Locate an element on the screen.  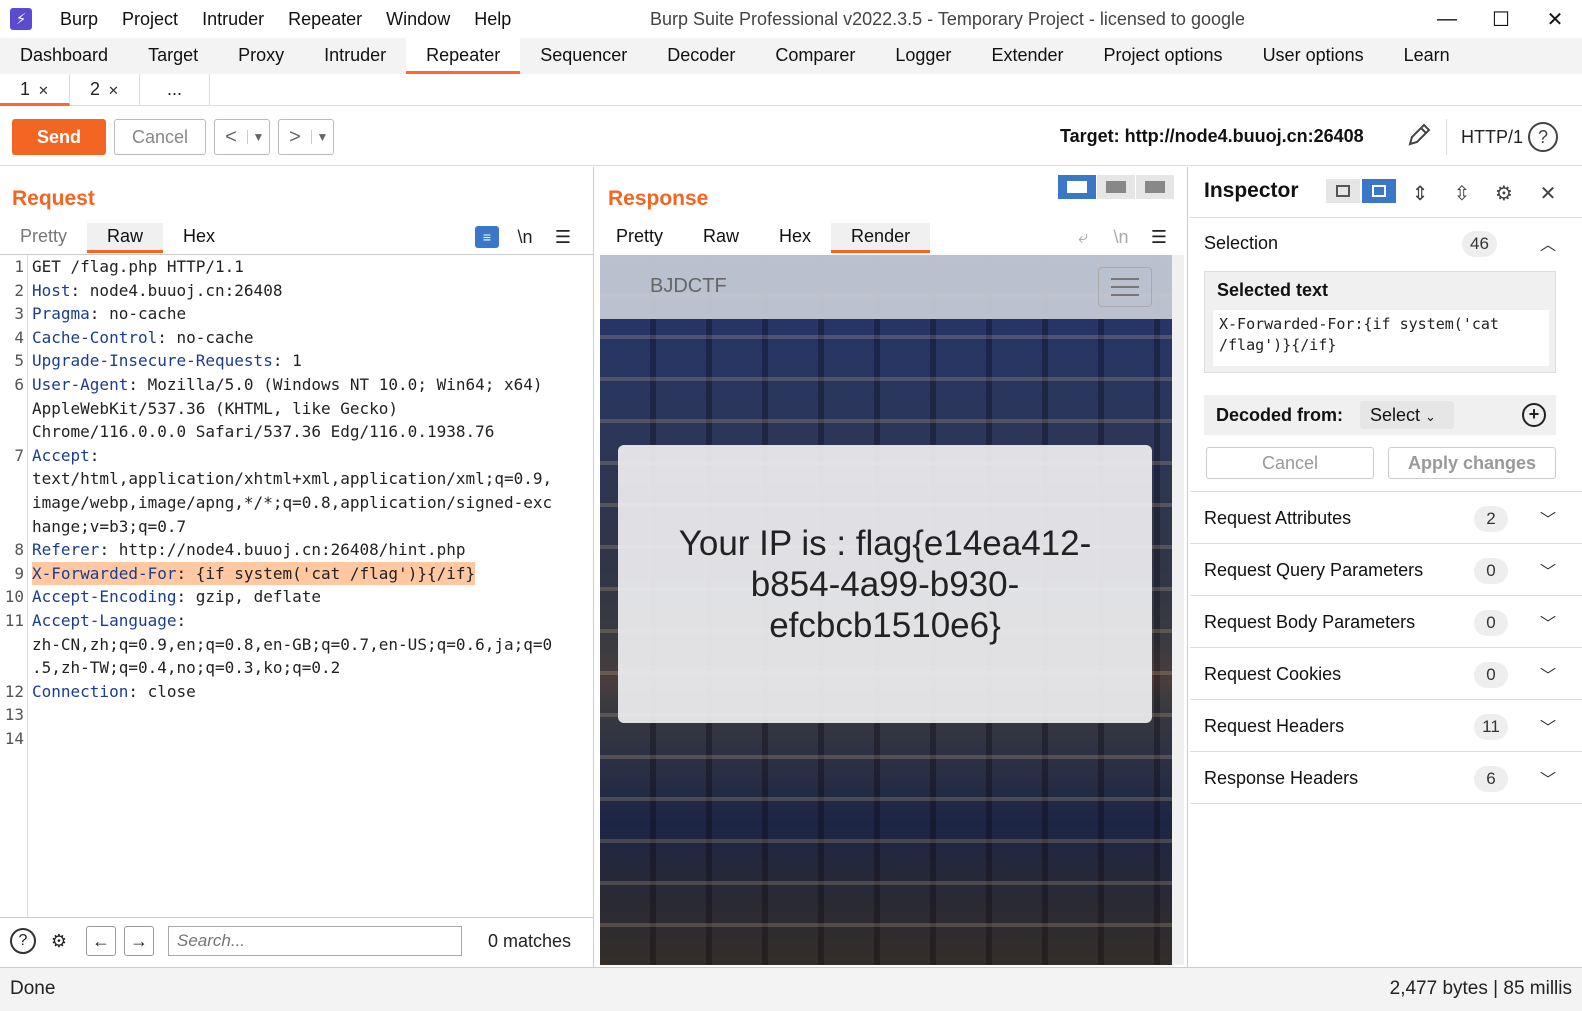
request-line: 1 GET /flag.php HTTP/1.1 is located at coordinates (296, 267).